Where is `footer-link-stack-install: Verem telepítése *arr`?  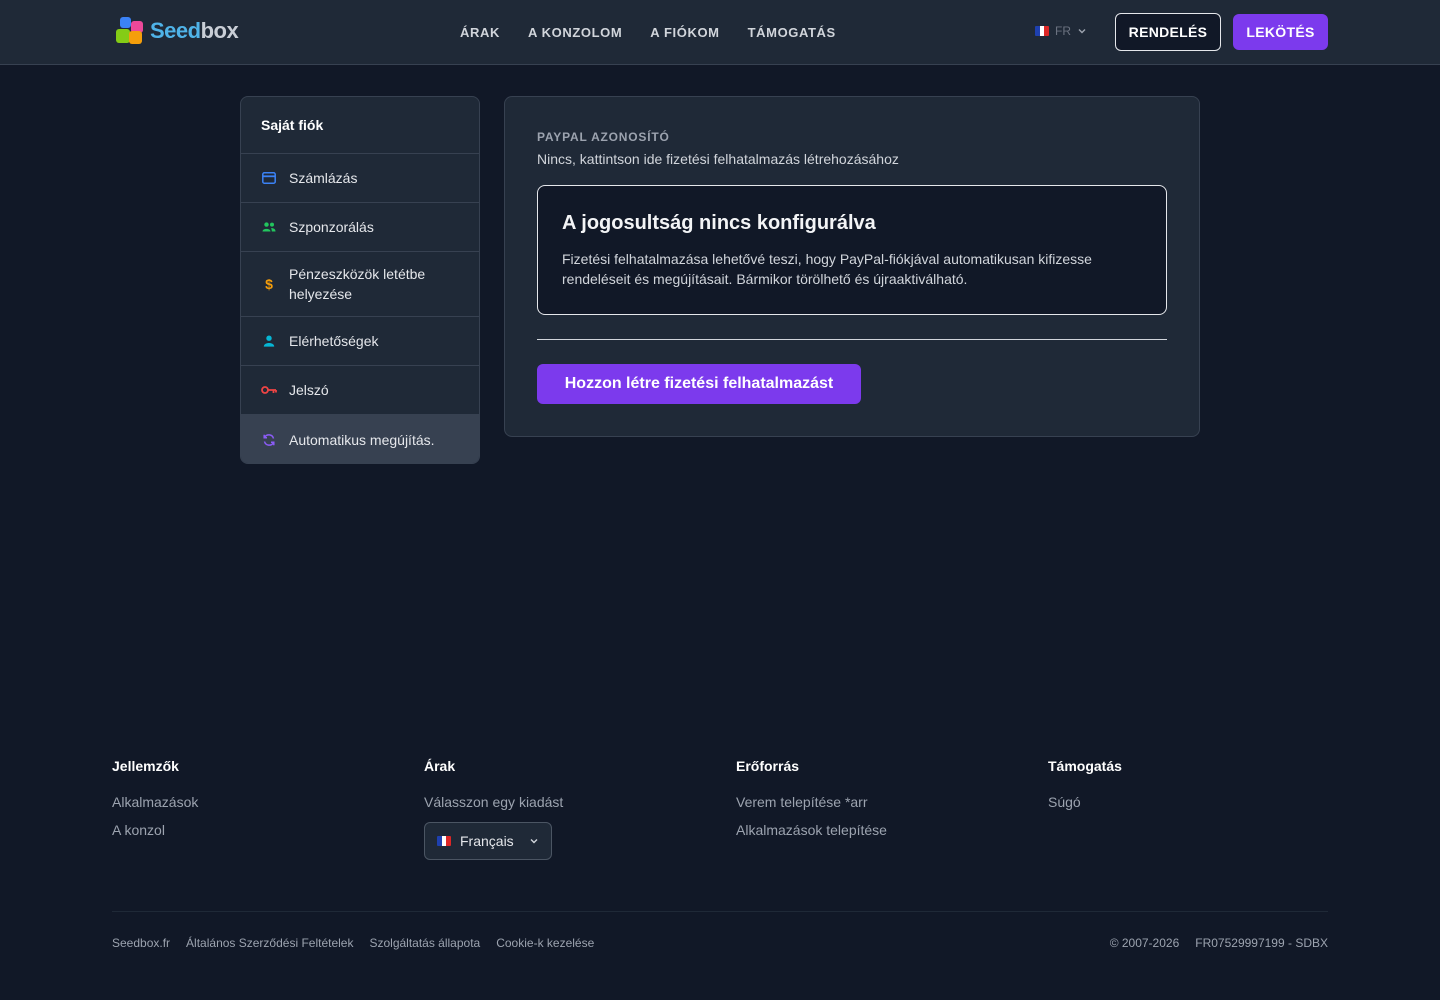
footer-link-stack-install: Verem telepítése *arr is located at coordinates (811, 803).